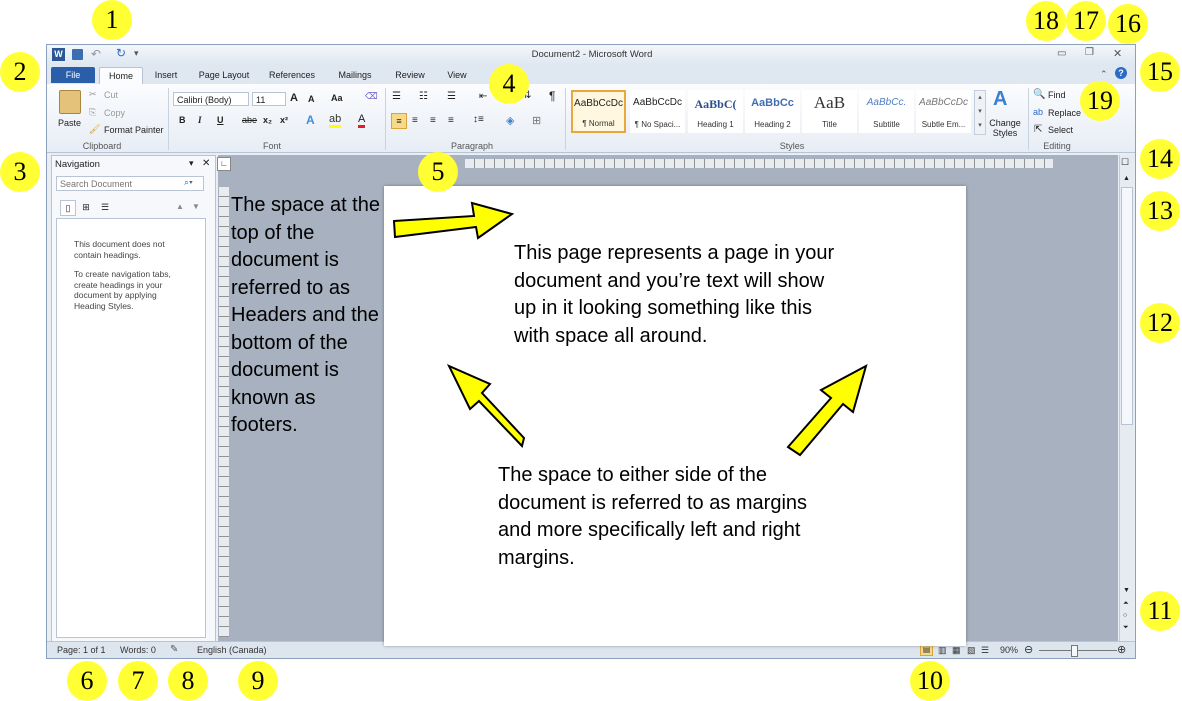 The width and height of the screenshot is (1182, 701). Describe the element at coordinates (200, 120) in the screenshot. I see `italic-button: I` at that location.